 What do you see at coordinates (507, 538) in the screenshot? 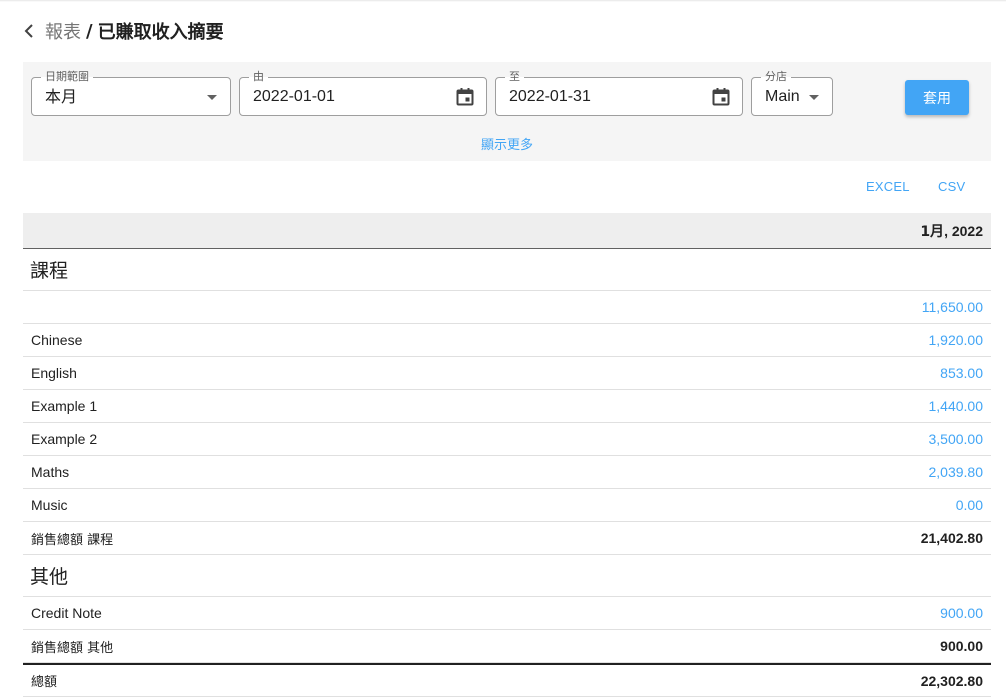
I see `subtotal-row-courses: 銷售總額 課程 21,402.80` at bounding box center [507, 538].